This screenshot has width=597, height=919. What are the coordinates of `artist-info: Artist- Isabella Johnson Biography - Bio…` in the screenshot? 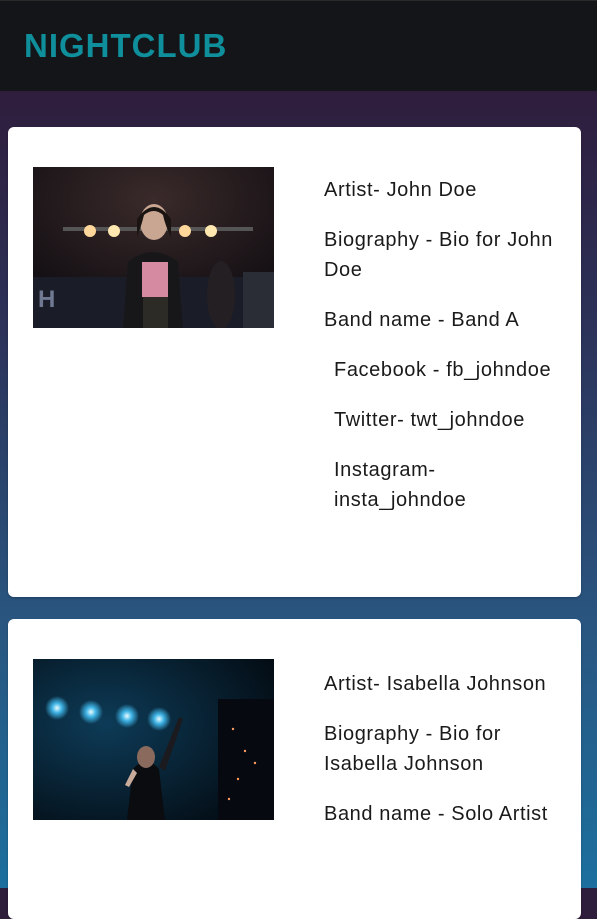 It's located at (441, 759).